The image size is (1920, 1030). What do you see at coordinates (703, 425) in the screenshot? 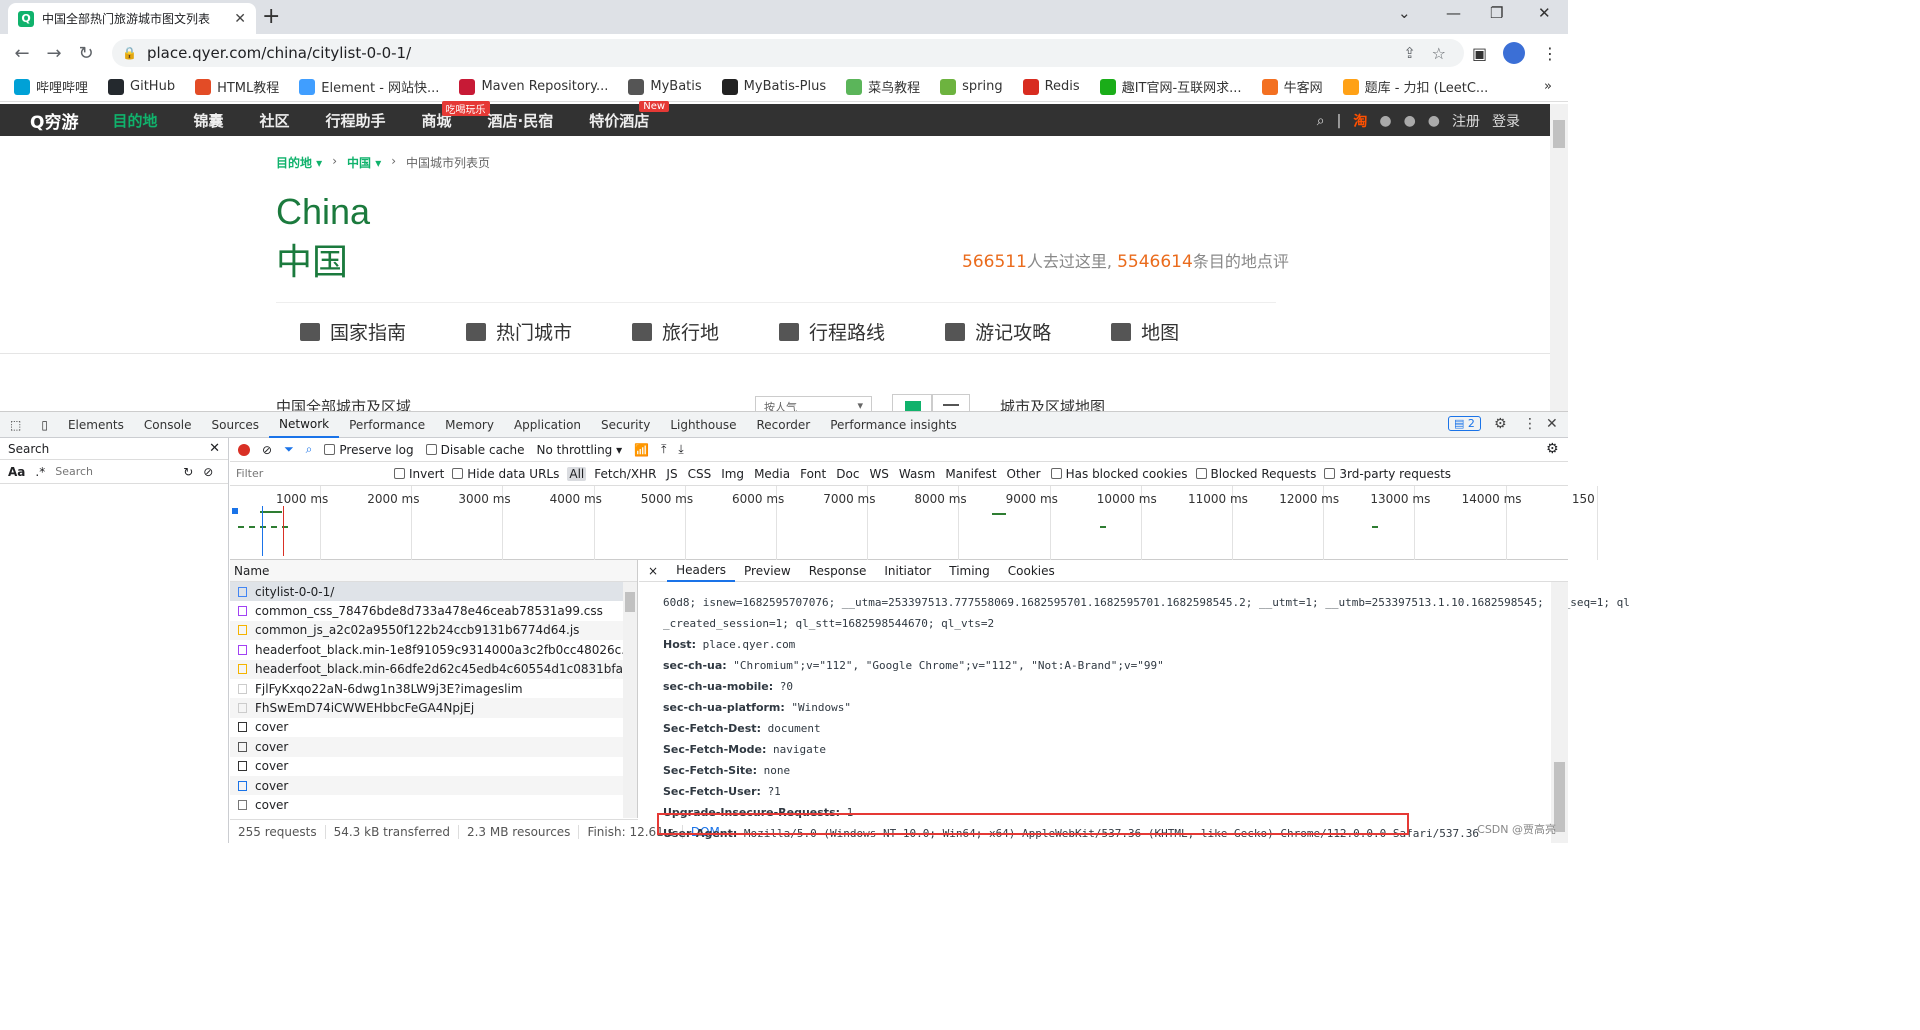
I see `devtools-tab-lighthouse: Lighthouse` at bounding box center [703, 425].